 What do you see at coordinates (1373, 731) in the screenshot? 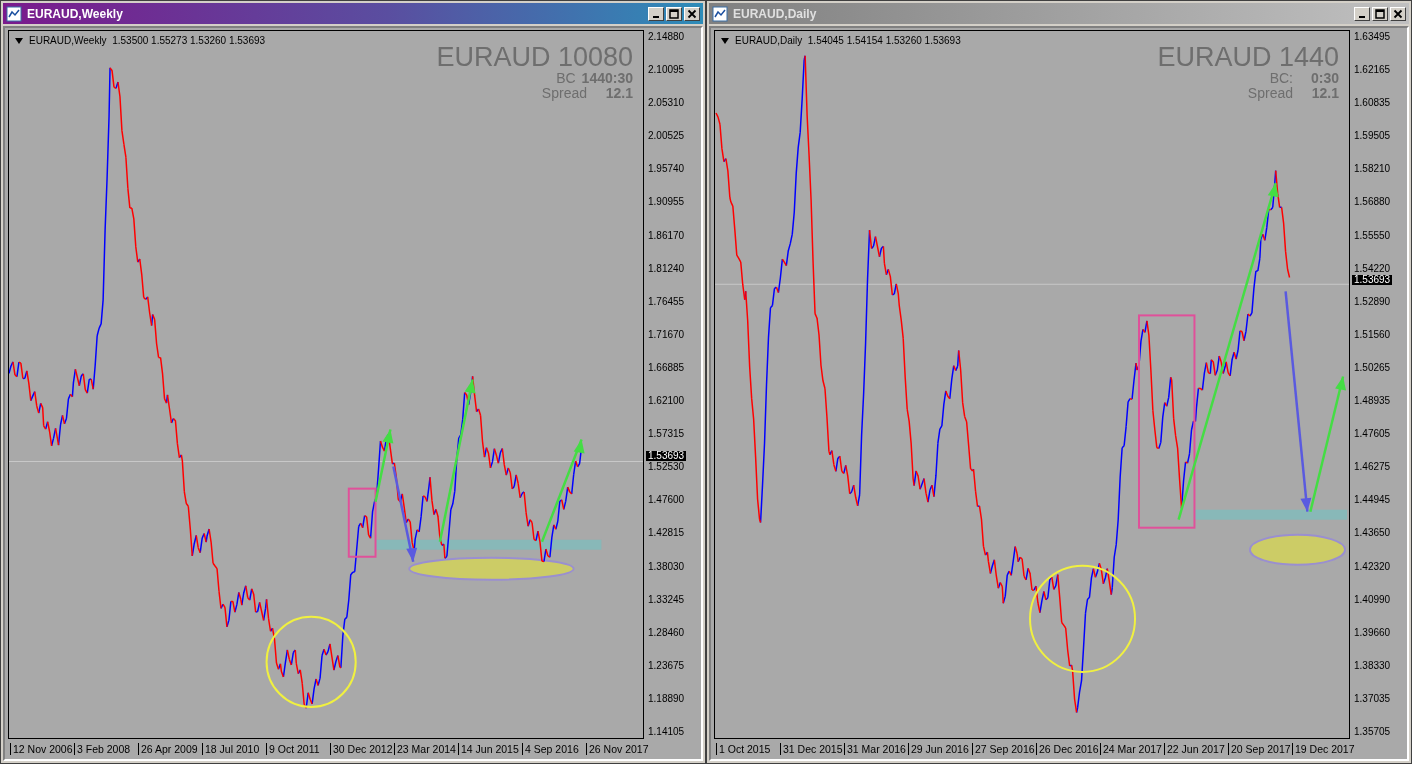
I see `price-tick-label: 1.35705` at bounding box center [1373, 731].